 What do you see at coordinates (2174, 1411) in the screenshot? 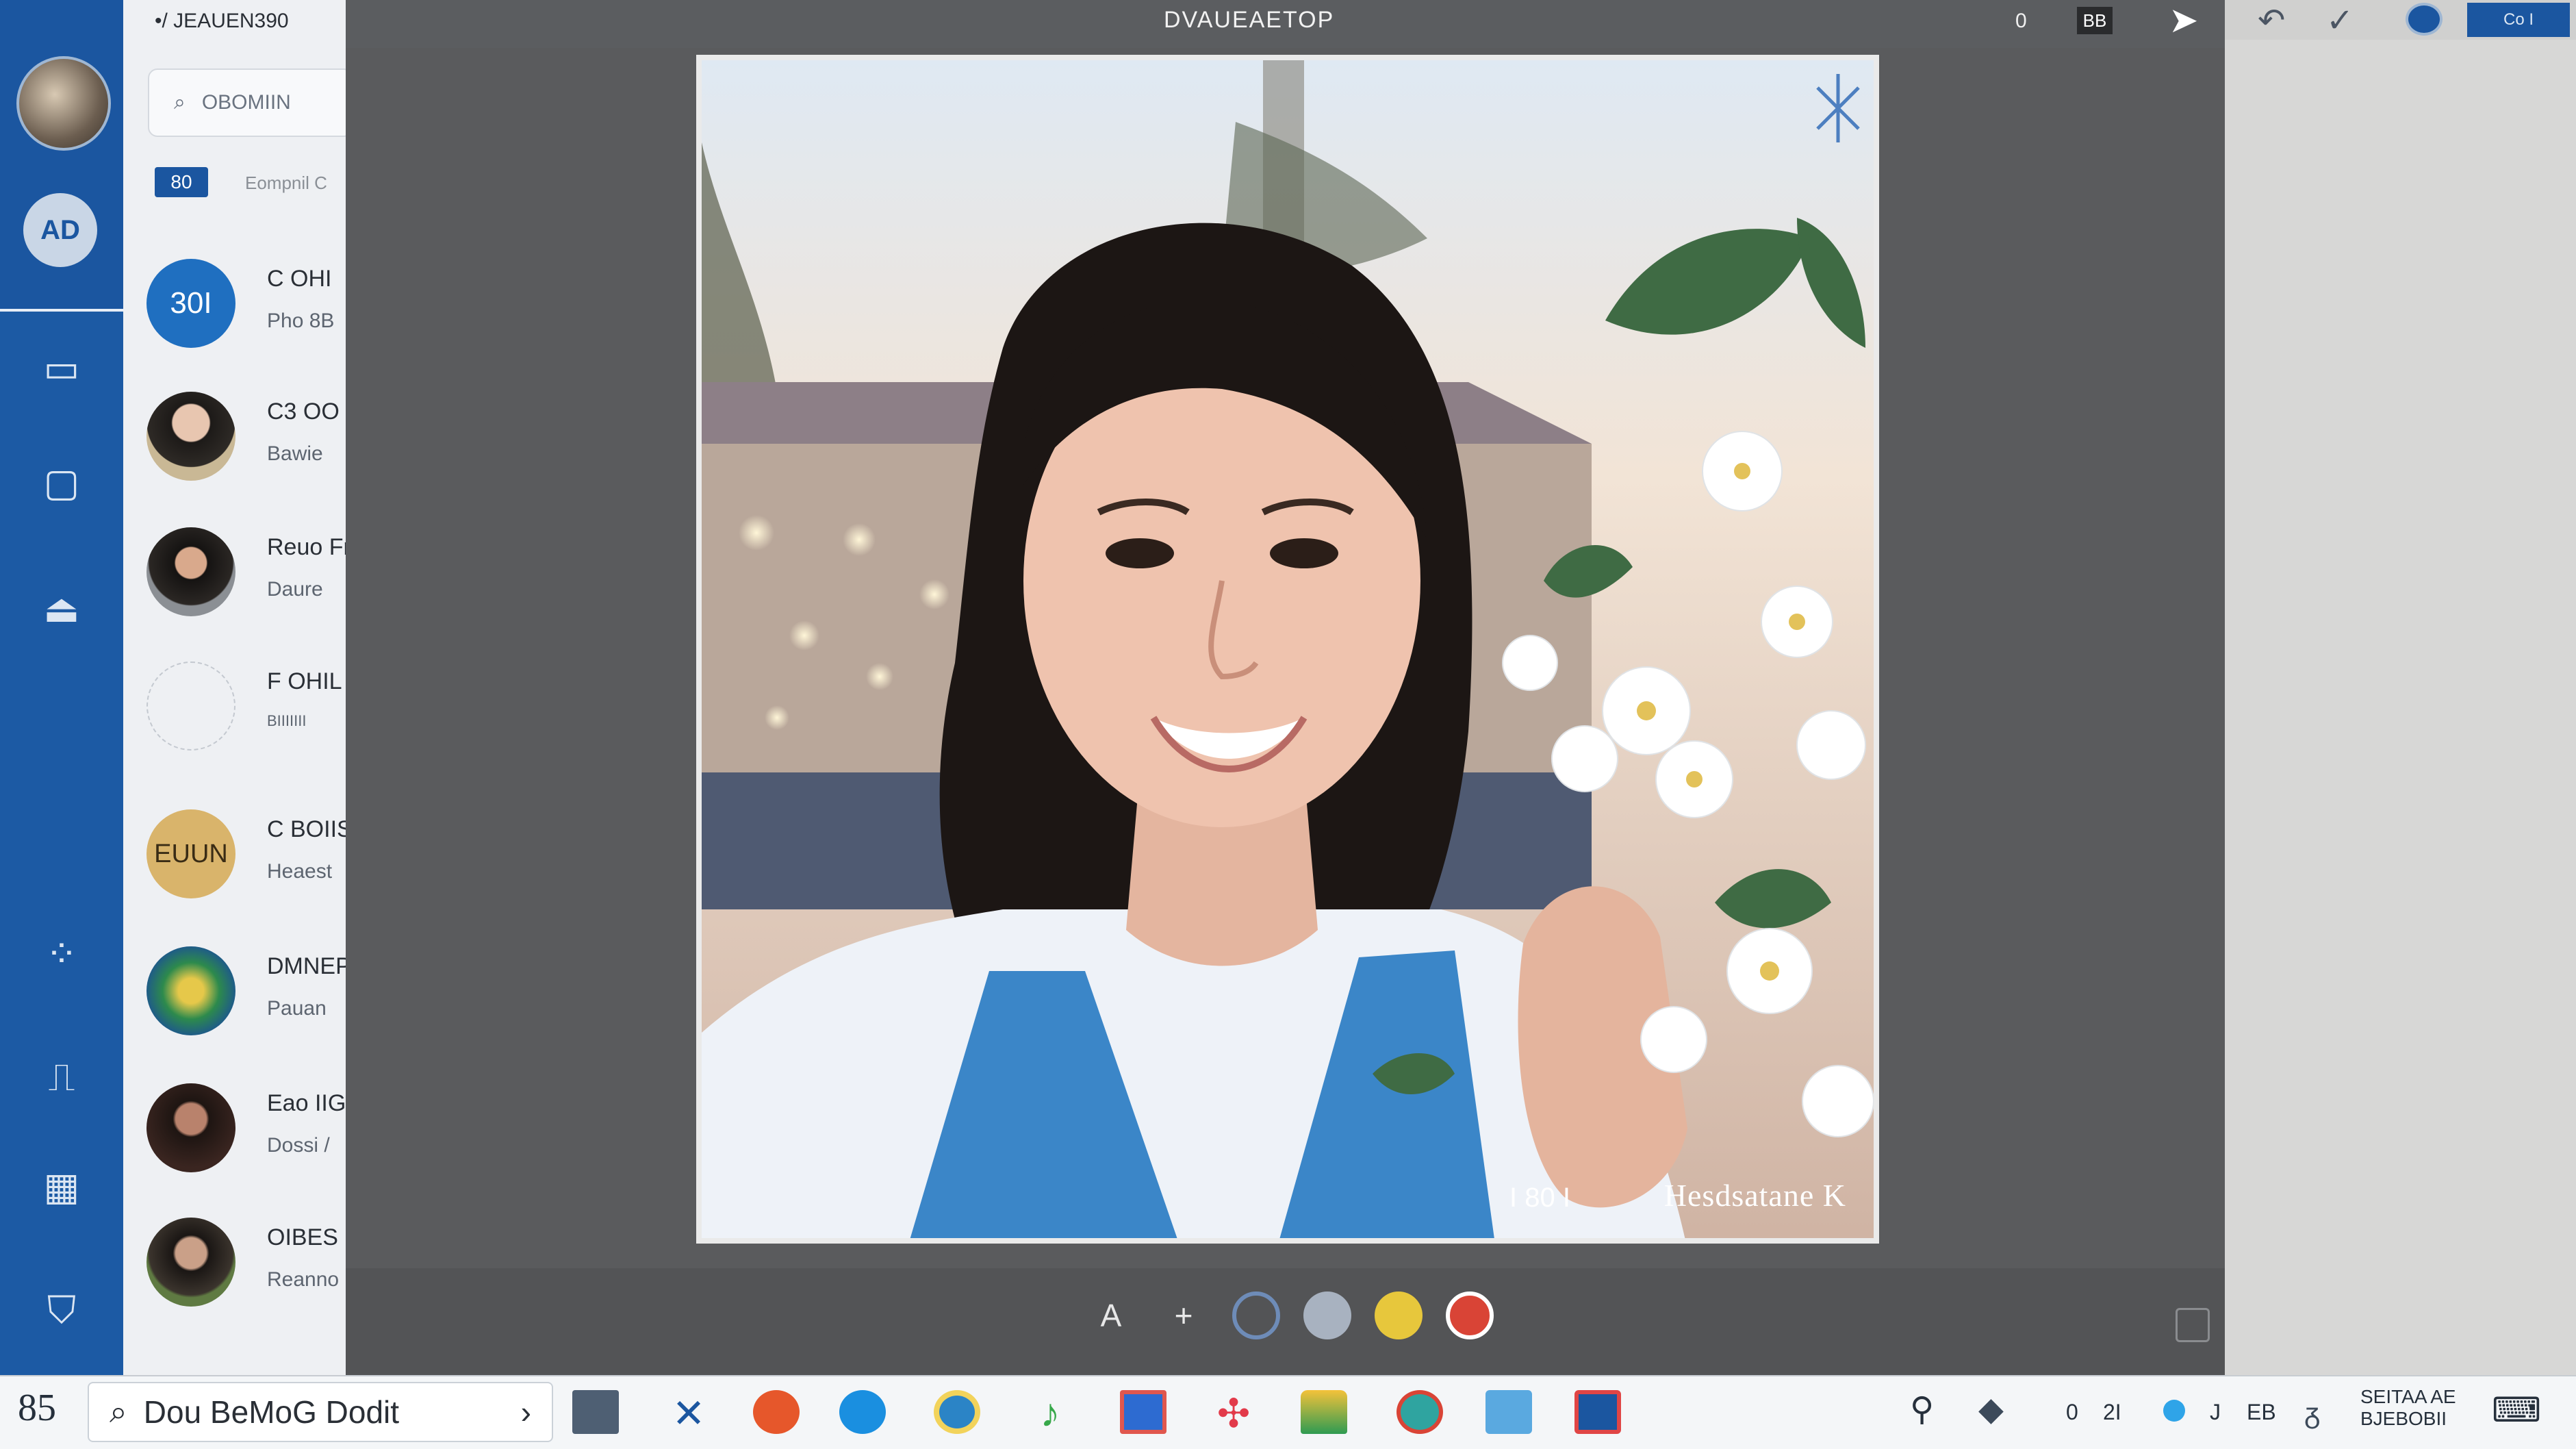
I see `status-dot-icon` at bounding box center [2174, 1411].